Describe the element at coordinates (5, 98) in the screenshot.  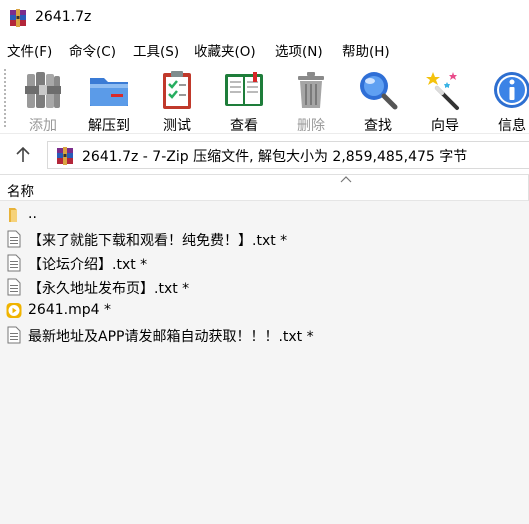
I see `toolbar-grip` at that location.